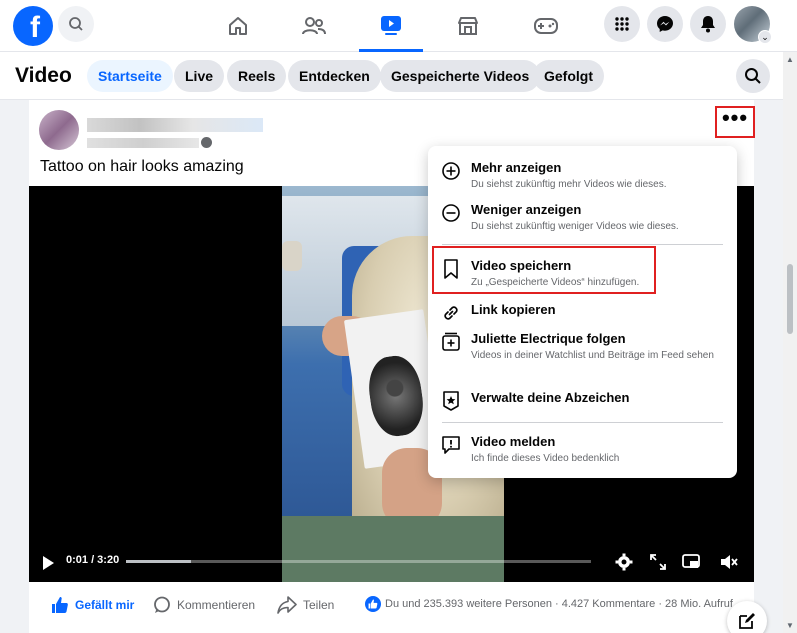  I want to click on home-icon, so click(238, 26).